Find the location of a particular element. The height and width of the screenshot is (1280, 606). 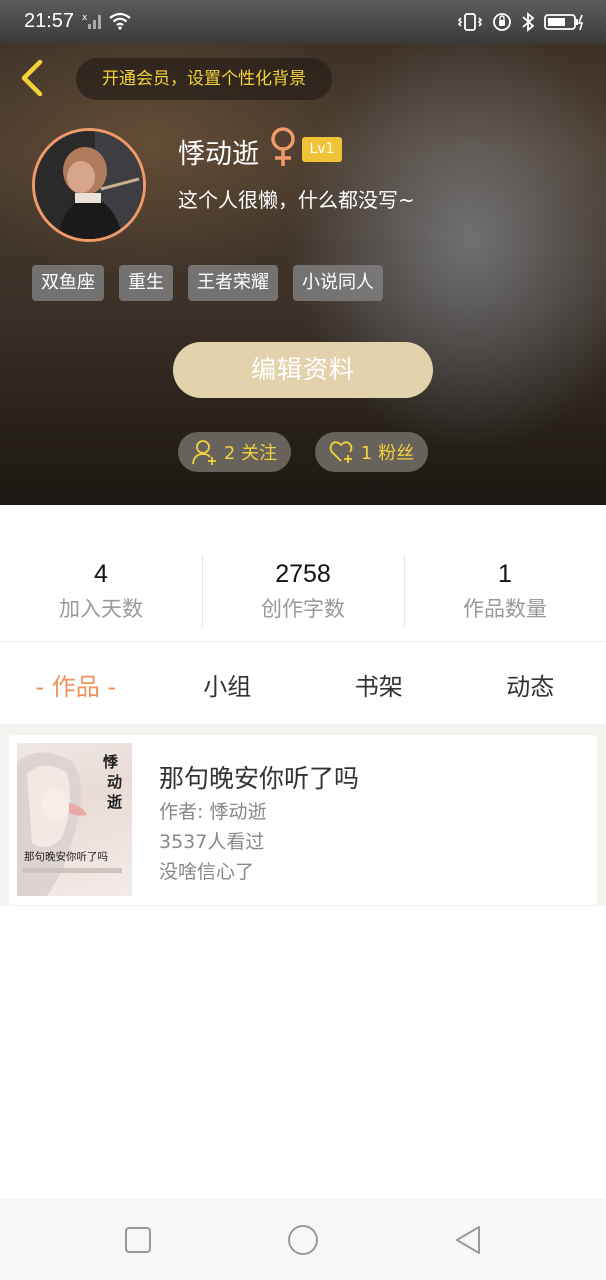

tag: 小说同人 is located at coordinates (338, 283).